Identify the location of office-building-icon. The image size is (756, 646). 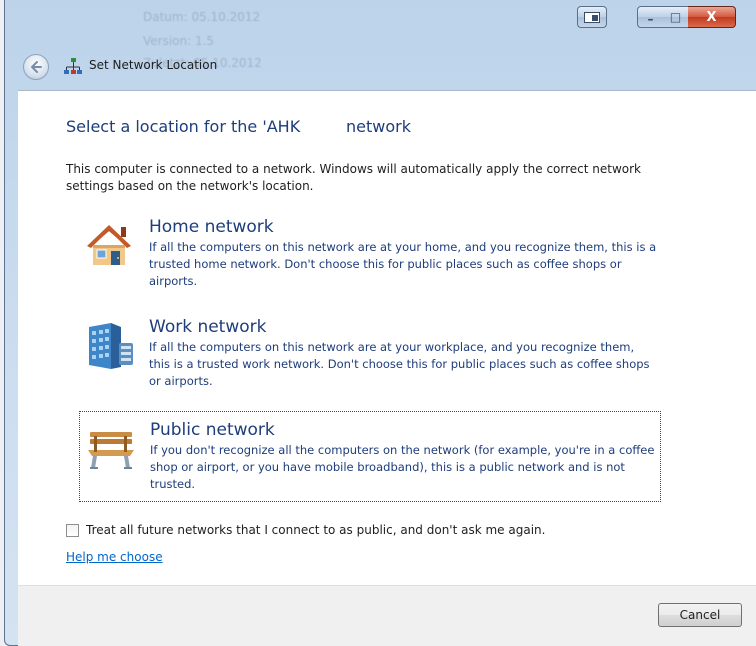
(111, 346).